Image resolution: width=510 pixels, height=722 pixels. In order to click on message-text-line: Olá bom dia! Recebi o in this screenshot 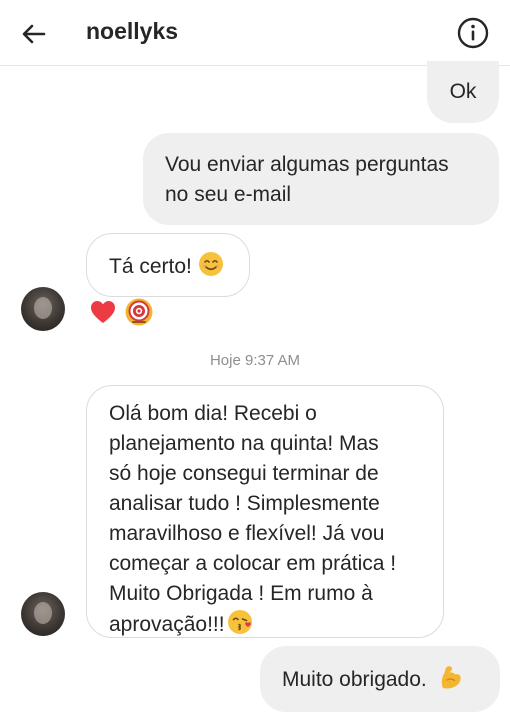, I will do `click(213, 413)`.